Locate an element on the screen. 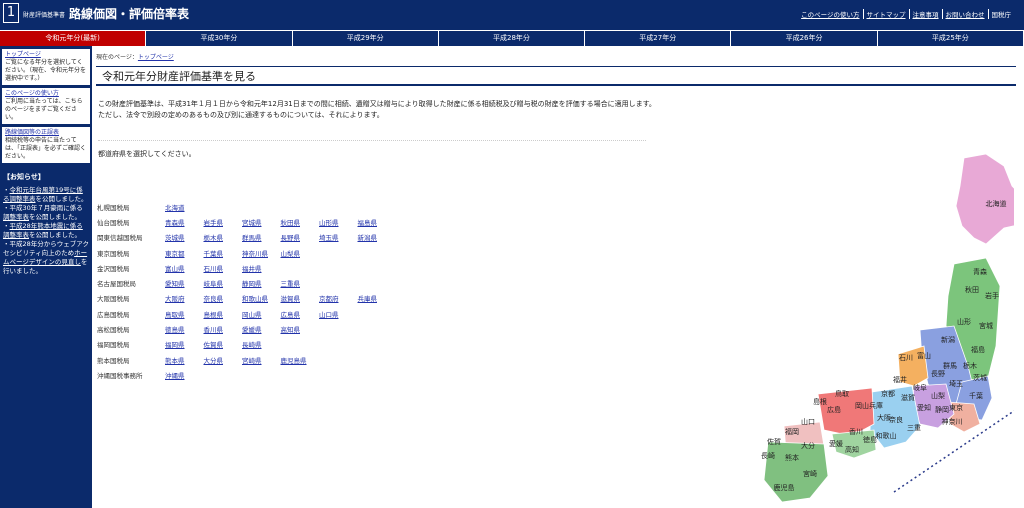  map-label: 大分 is located at coordinates (808, 445).